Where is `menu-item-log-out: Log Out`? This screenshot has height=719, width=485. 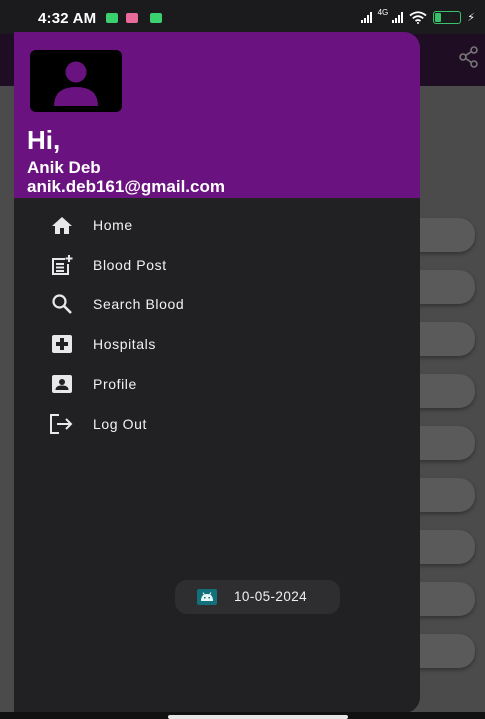 menu-item-log-out: Log Out is located at coordinates (217, 424).